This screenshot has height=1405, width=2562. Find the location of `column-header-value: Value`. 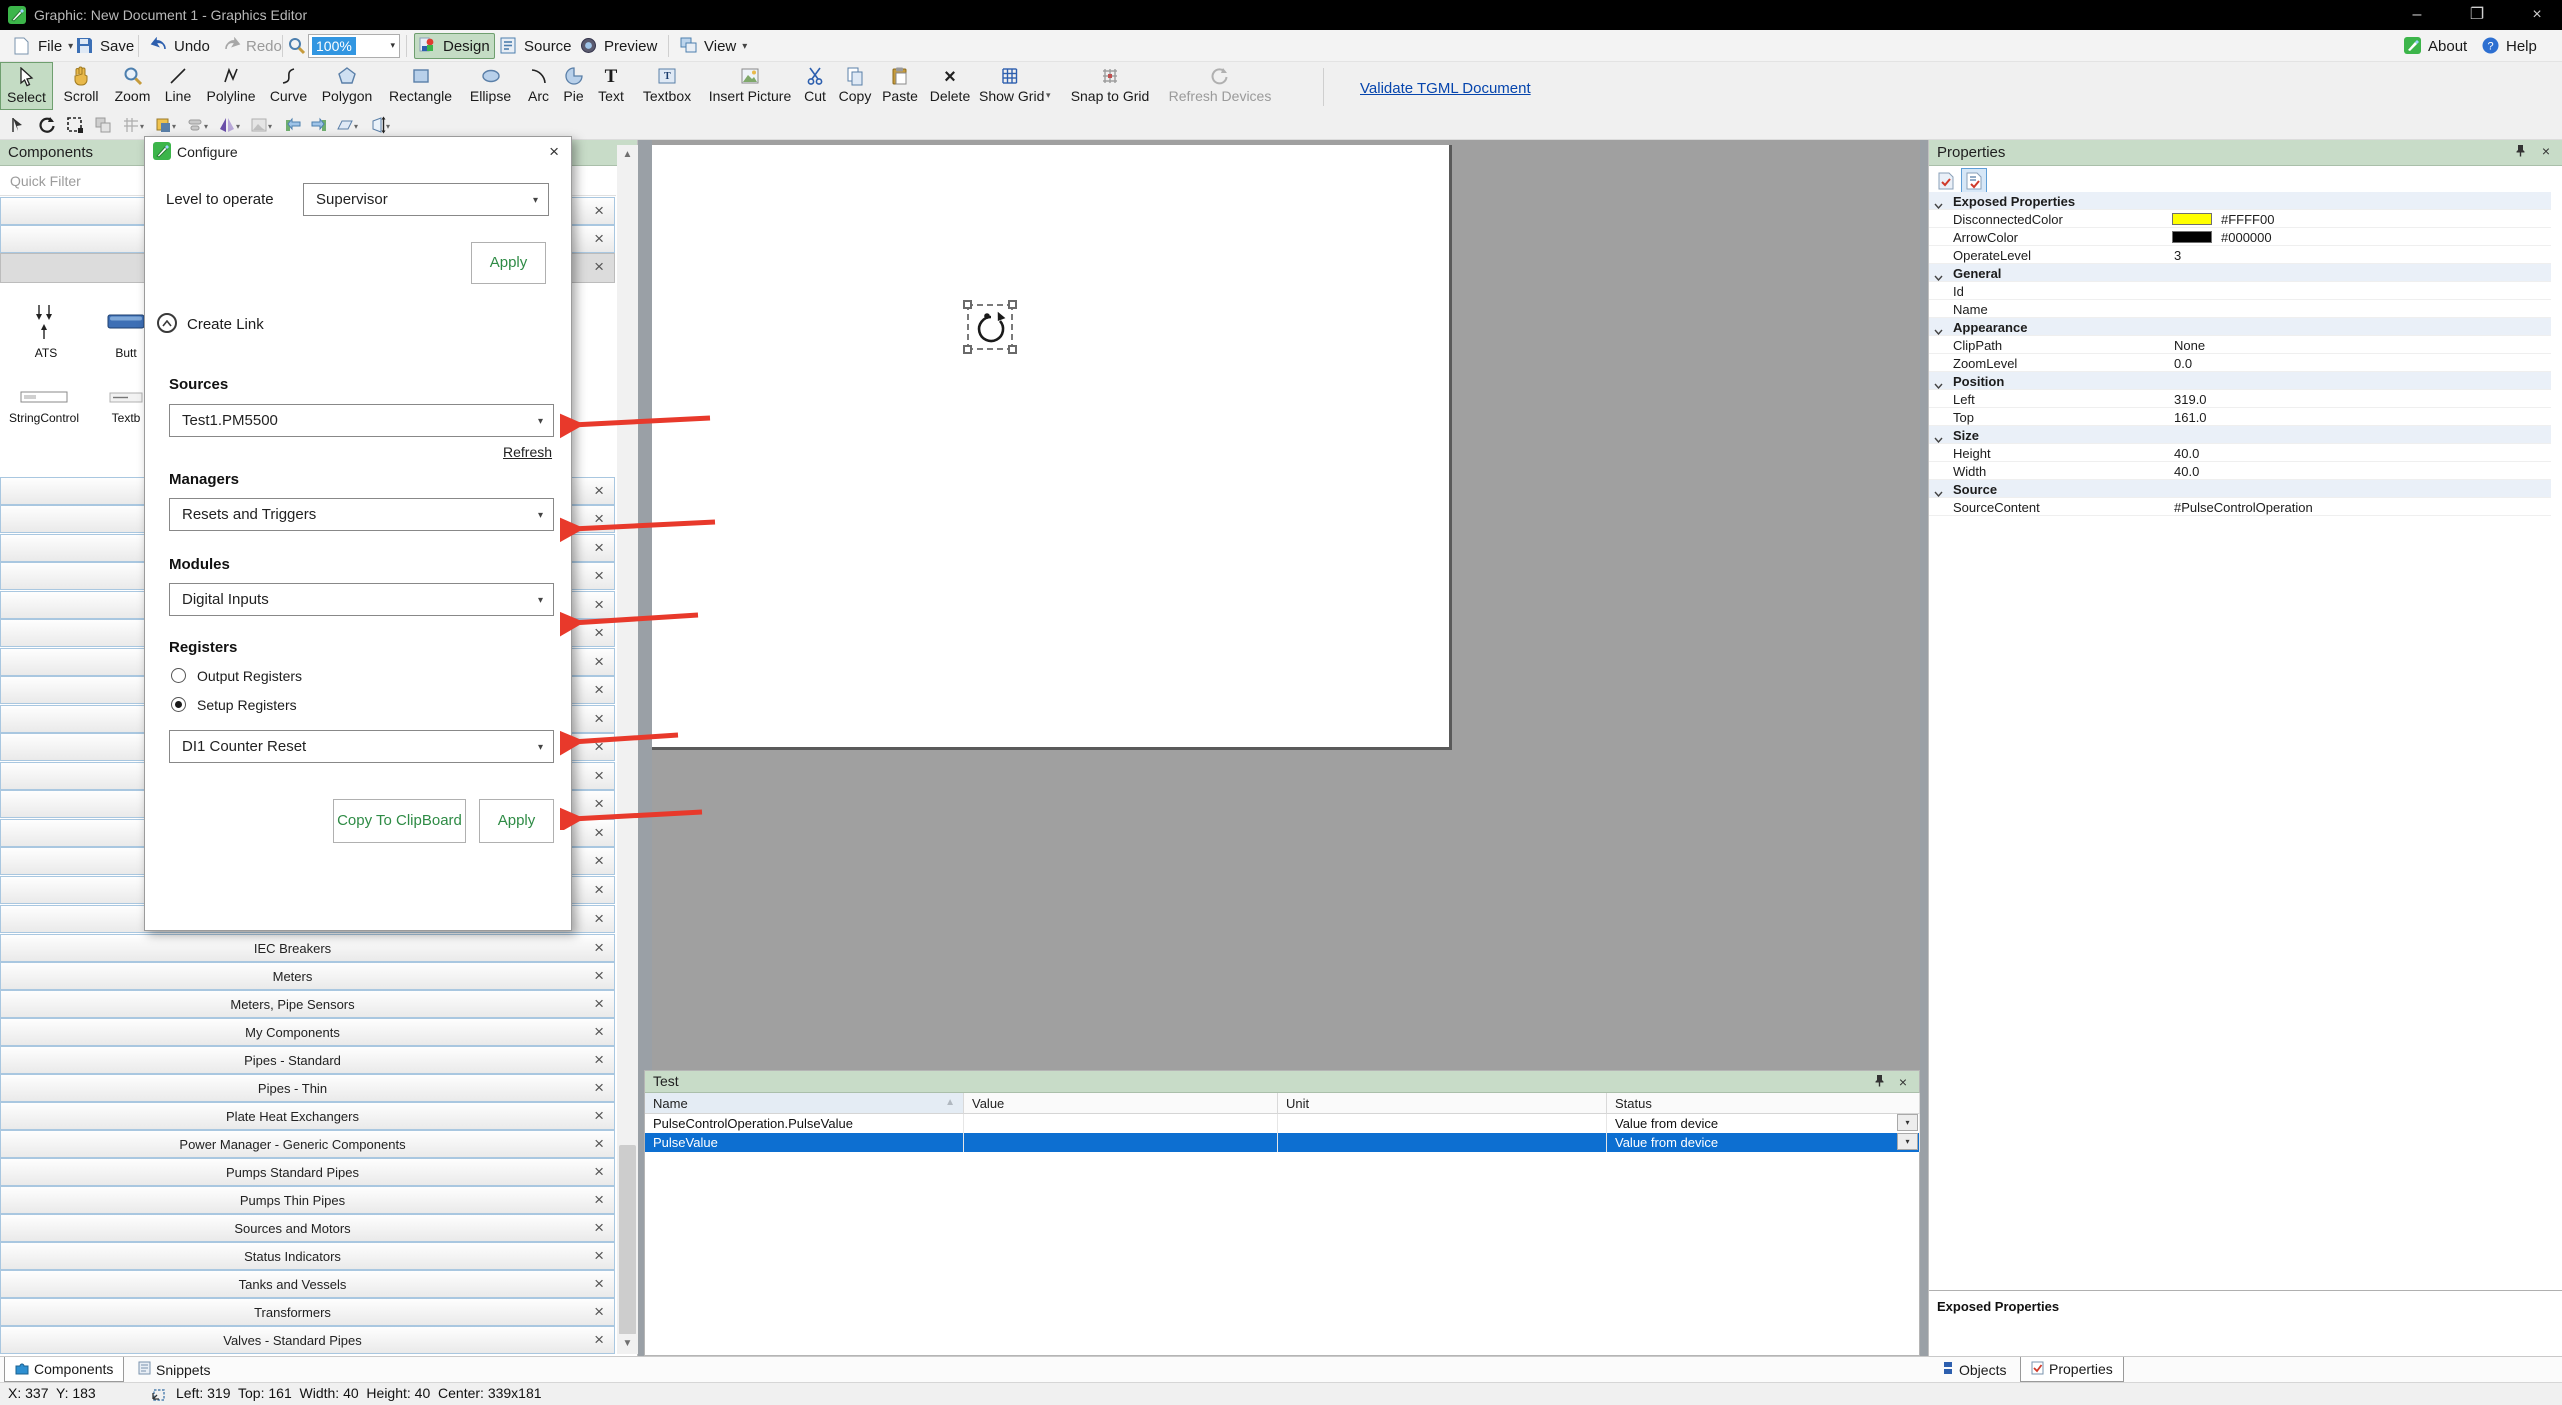

column-header-value: Value is located at coordinates (1121, 1103).